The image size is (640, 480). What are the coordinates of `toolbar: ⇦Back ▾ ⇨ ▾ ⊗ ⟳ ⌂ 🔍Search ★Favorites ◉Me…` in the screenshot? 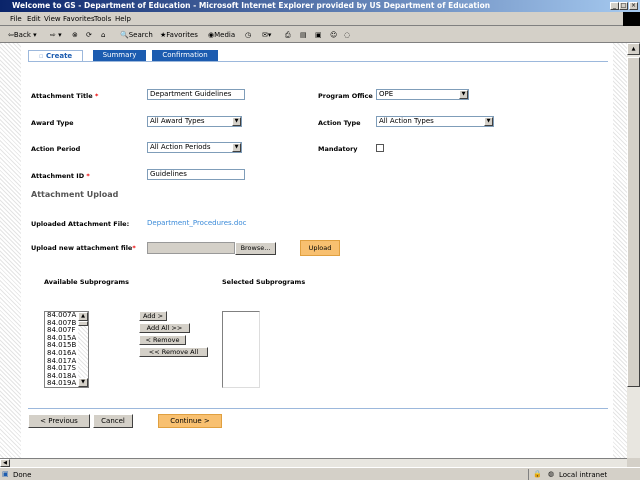 It's located at (320, 35).